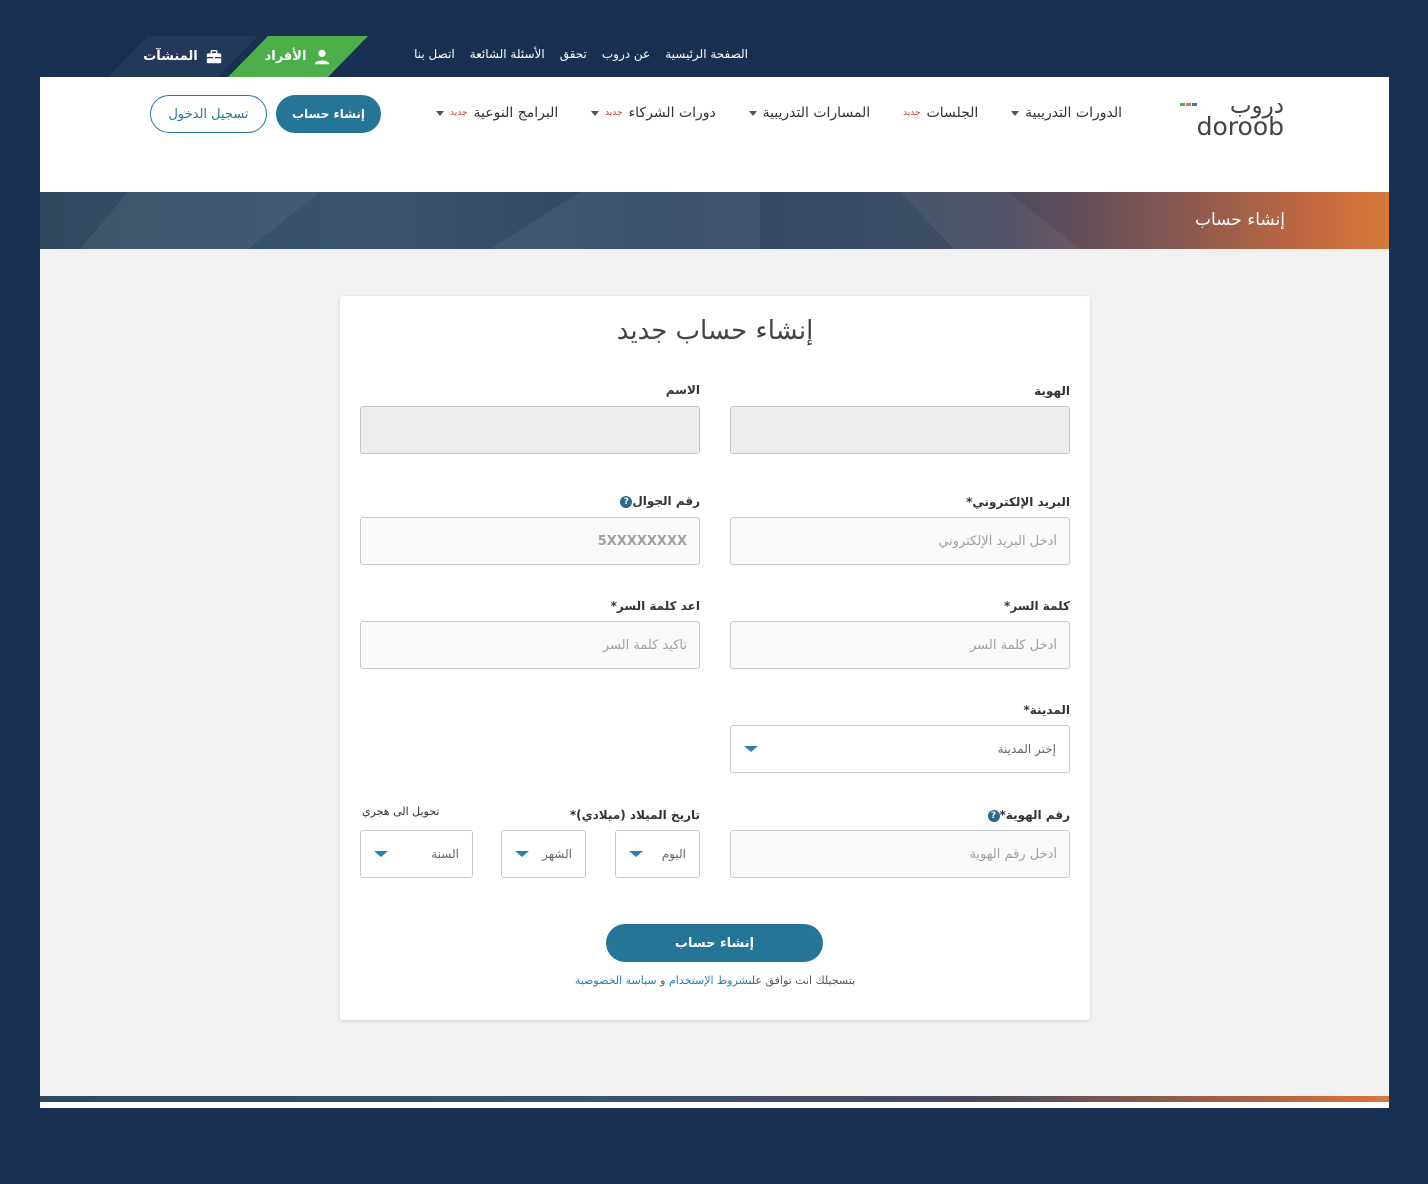  What do you see at coordinates (530, 645) in the screenshot?
I see `confirm-password-field` at bounding box center [530, 645].